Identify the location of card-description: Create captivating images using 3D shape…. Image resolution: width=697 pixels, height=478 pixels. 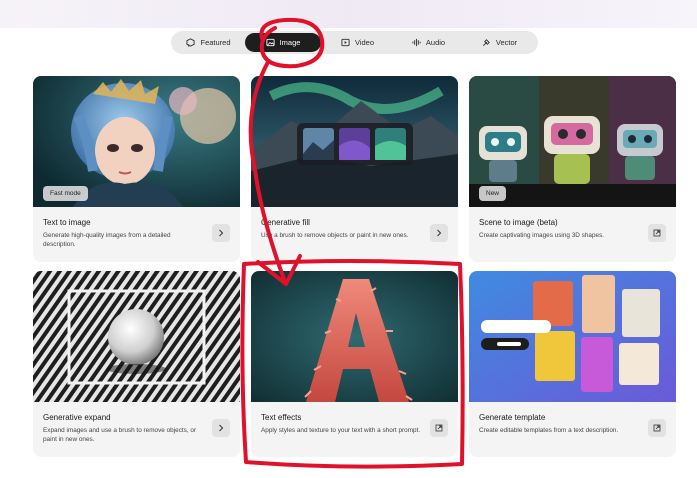
(542, 235).